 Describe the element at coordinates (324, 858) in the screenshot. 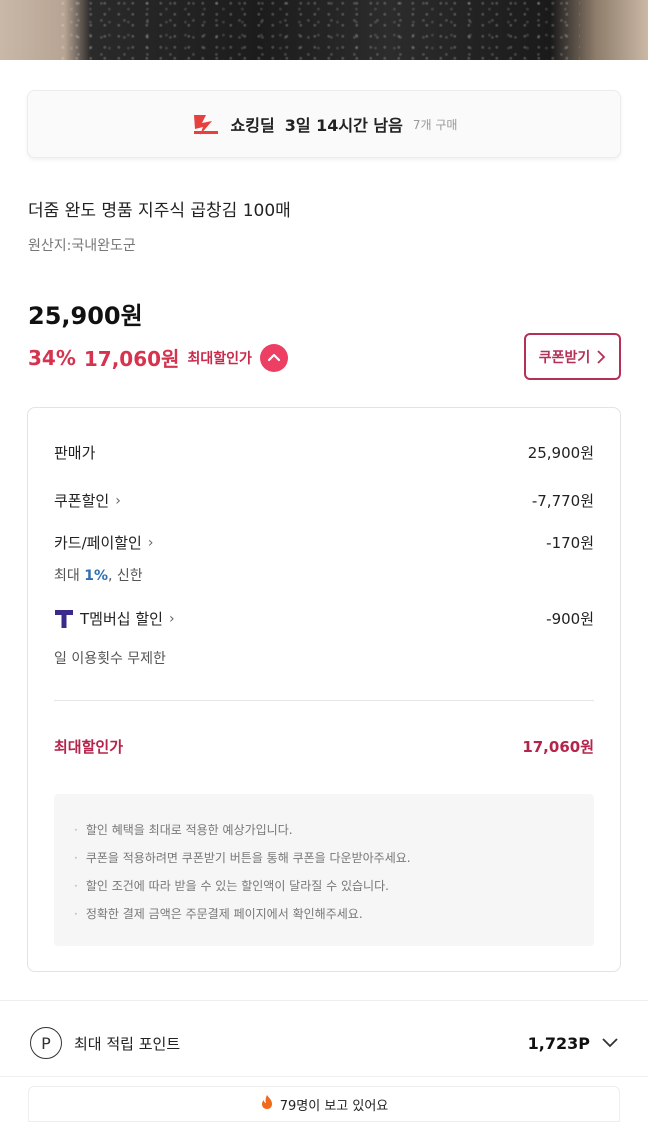

I see `notice-item: 쿠폰을 적용하려면 쿠폰받기 버튼을 통해 쿠폰을 다운받아주세요.` at that location.